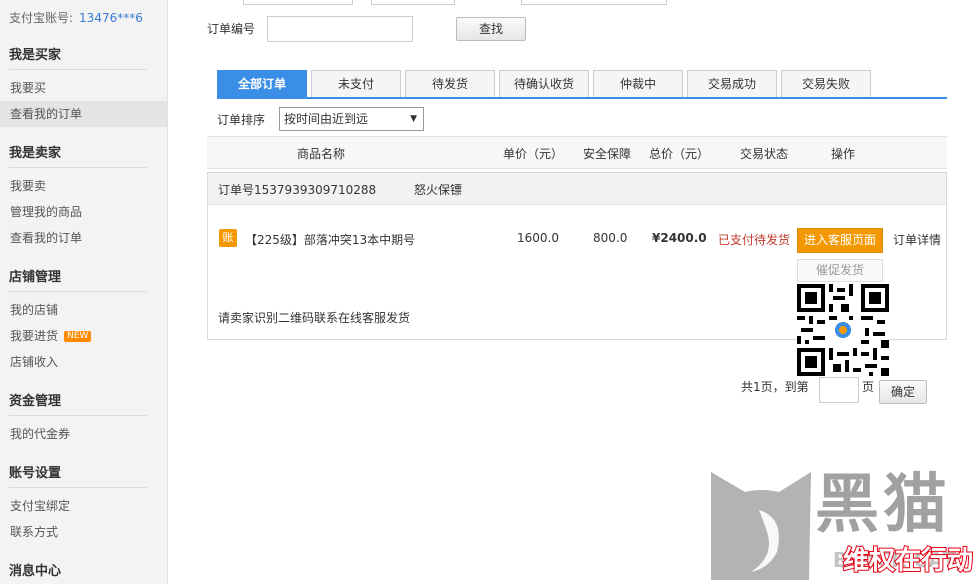  Describe the element at coordinates (438, 190) in the screenshot. I see `seller-name: 怒火保镖` at that location.